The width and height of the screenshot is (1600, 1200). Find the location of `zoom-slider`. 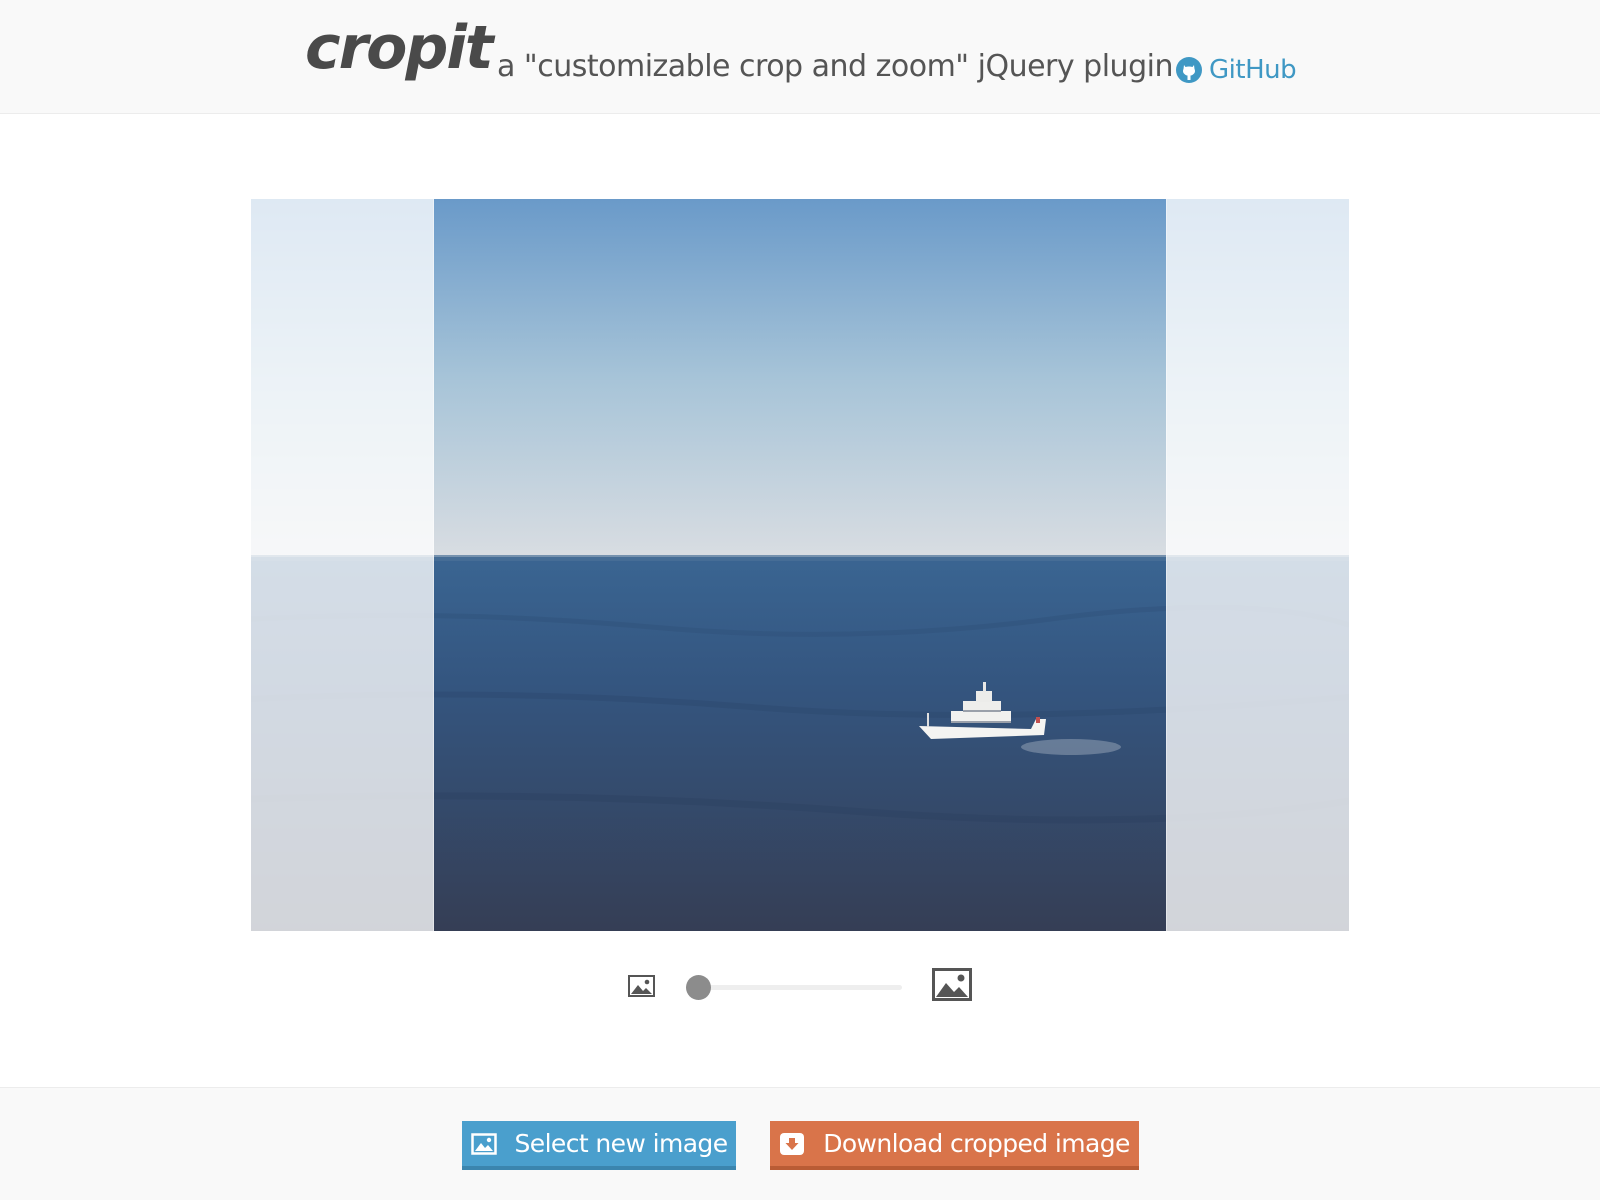

zoom-slider is located at coordinates (794, 987).